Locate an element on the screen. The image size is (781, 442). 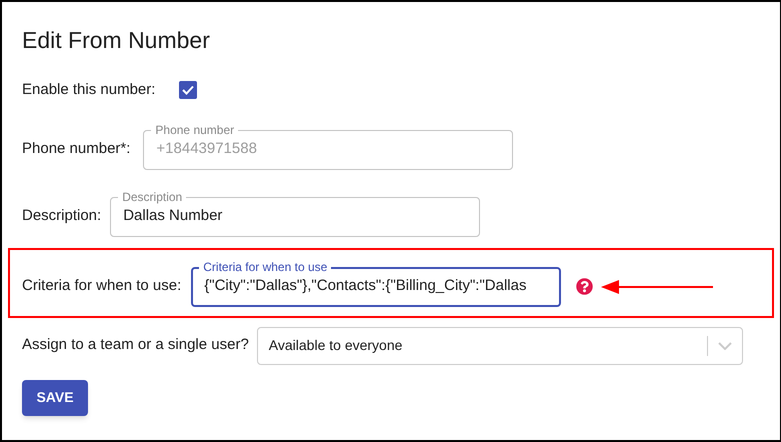
floating-label: Criteria for when to use is located at coordinates (265, 267).